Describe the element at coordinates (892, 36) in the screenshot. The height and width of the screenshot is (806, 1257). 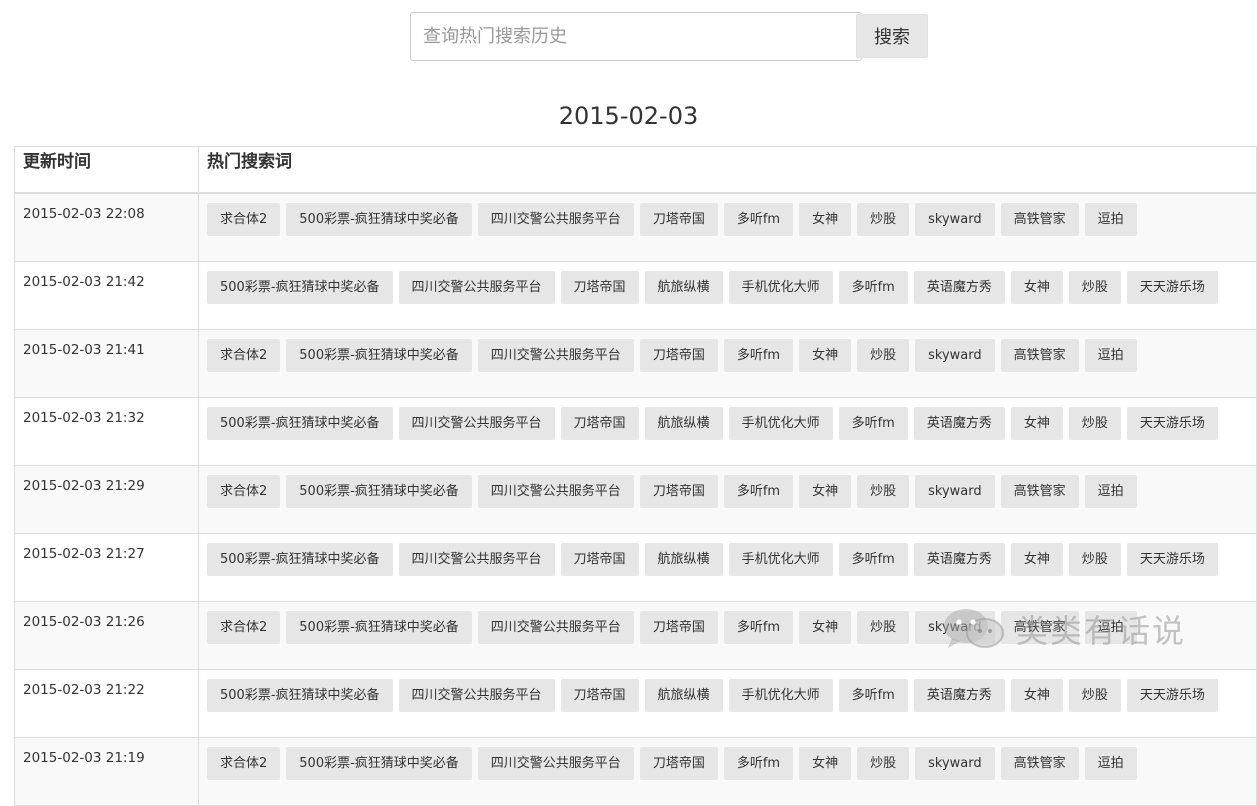
I see `search-button: 搜索` at that location.